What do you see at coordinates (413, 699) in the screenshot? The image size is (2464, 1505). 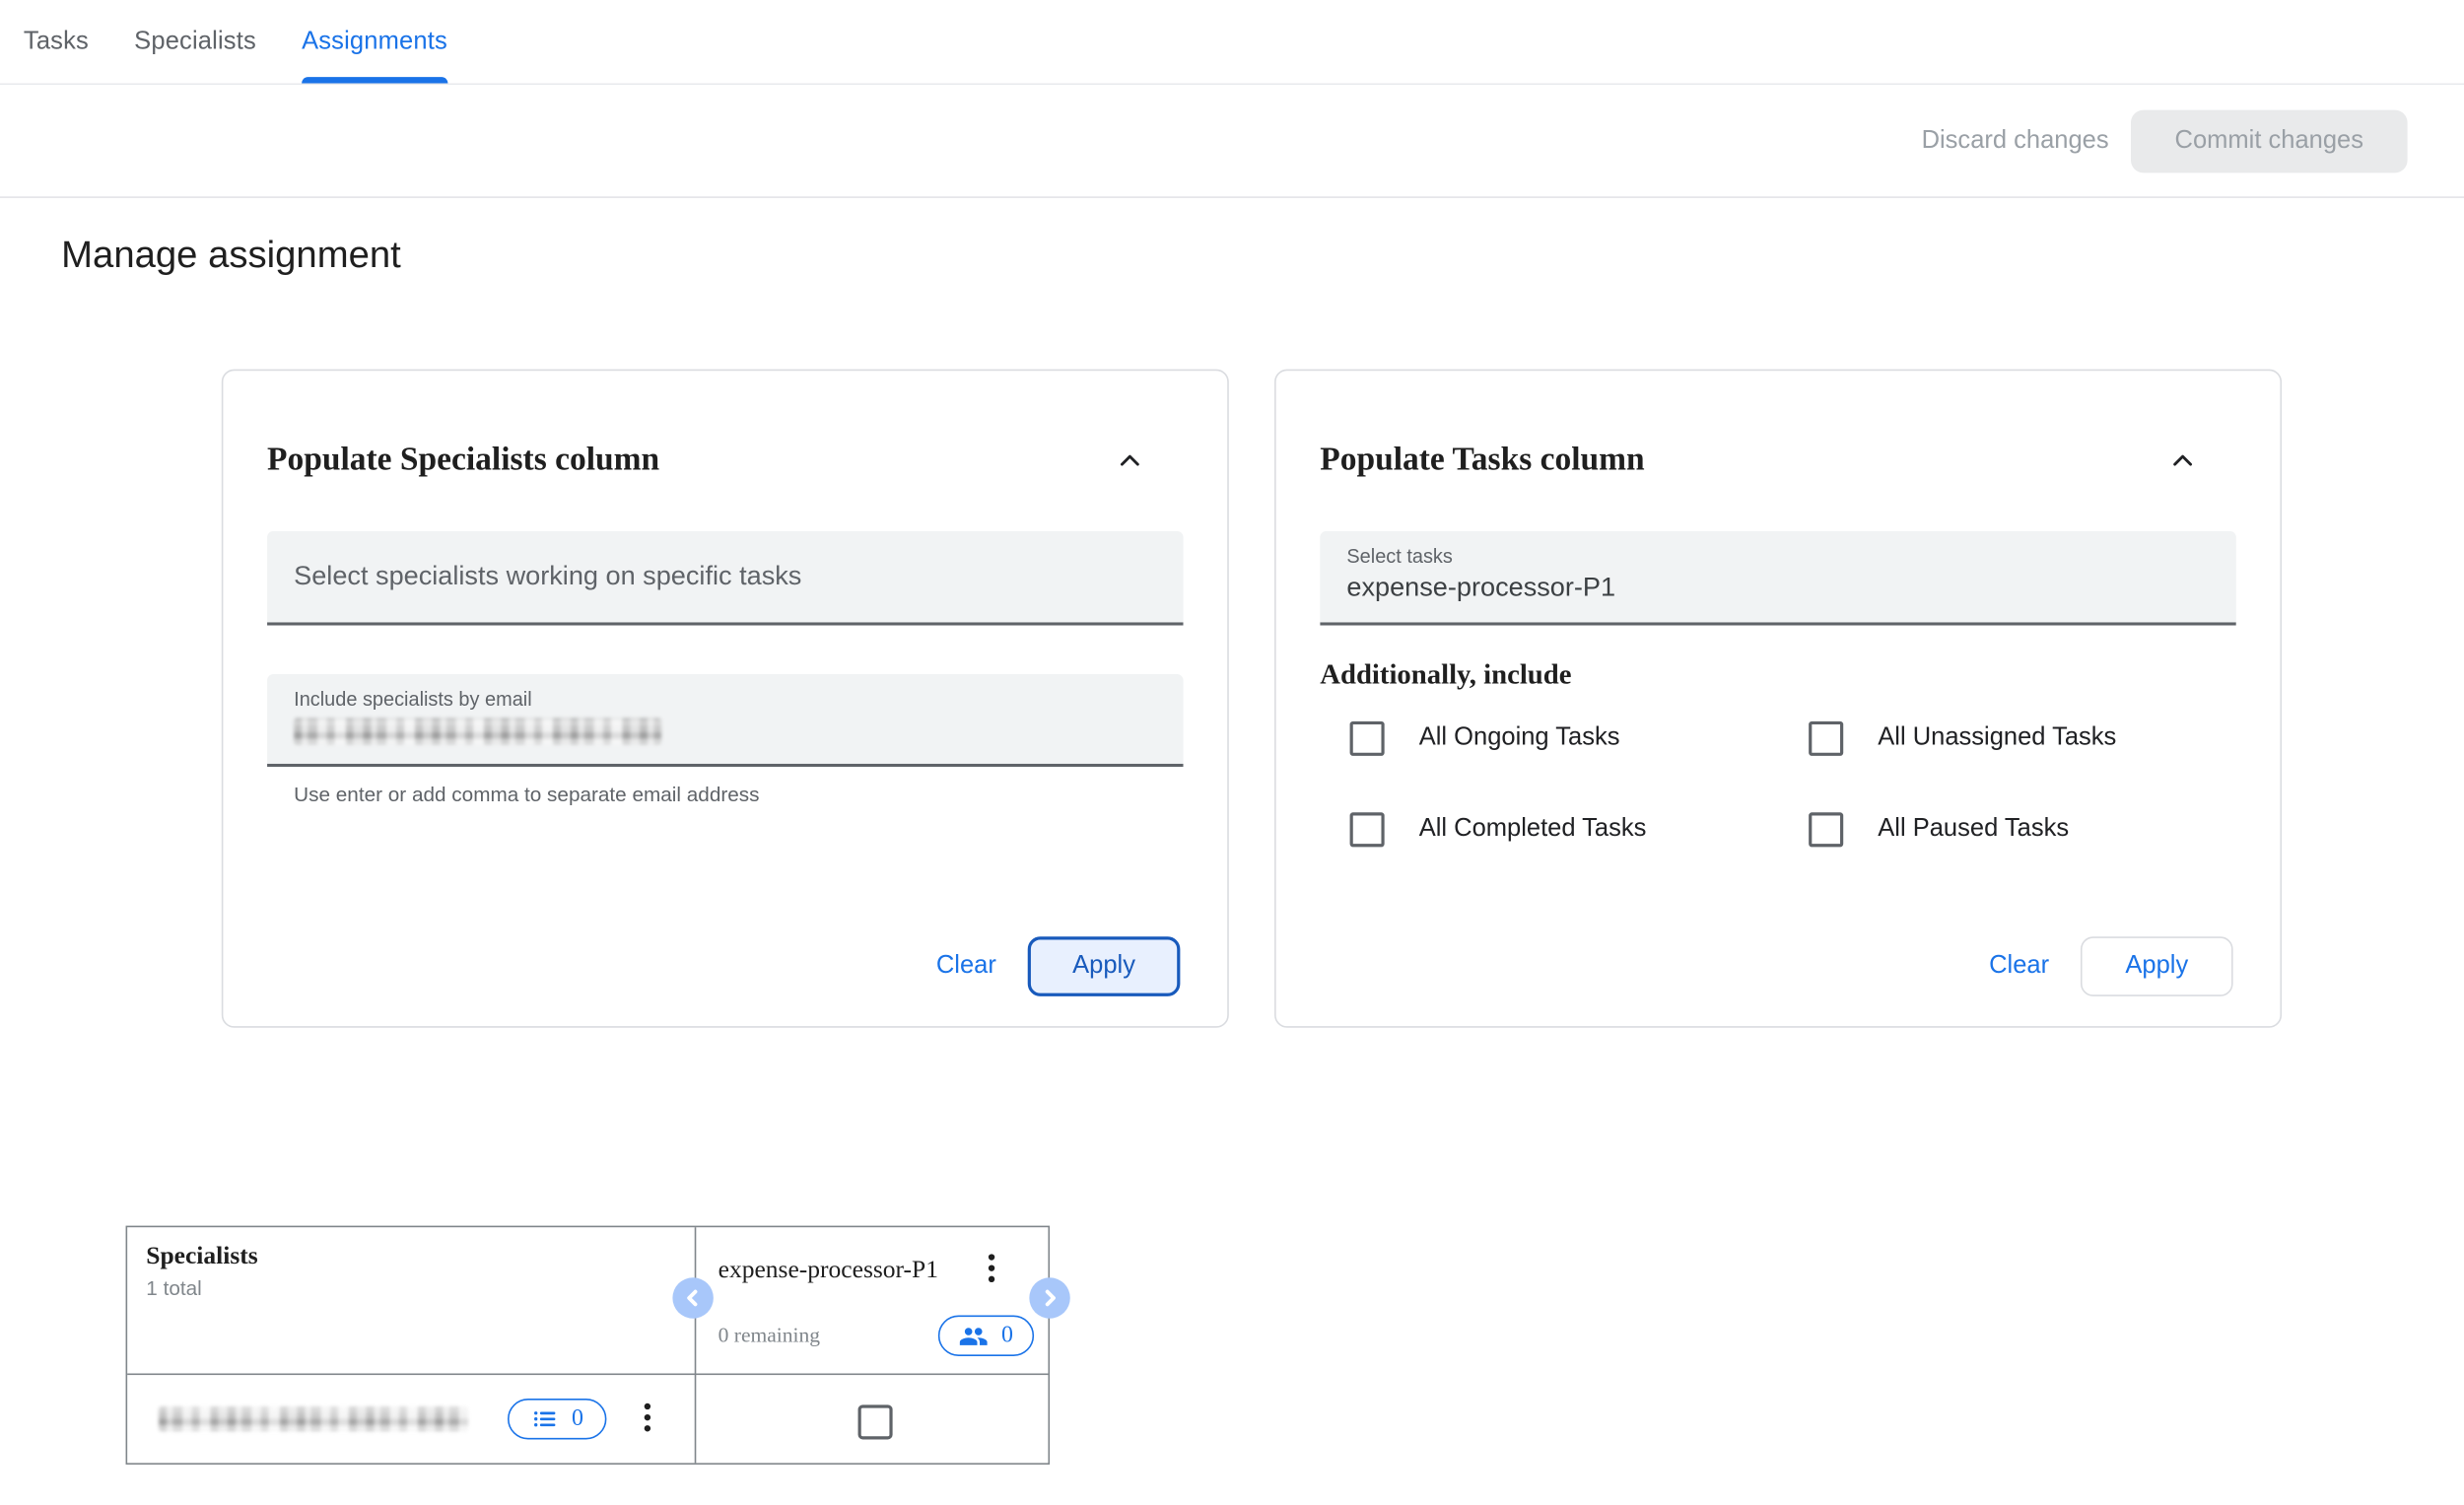 I see `email-field-label: Include specialists by email` at bounding box center [413, 699].